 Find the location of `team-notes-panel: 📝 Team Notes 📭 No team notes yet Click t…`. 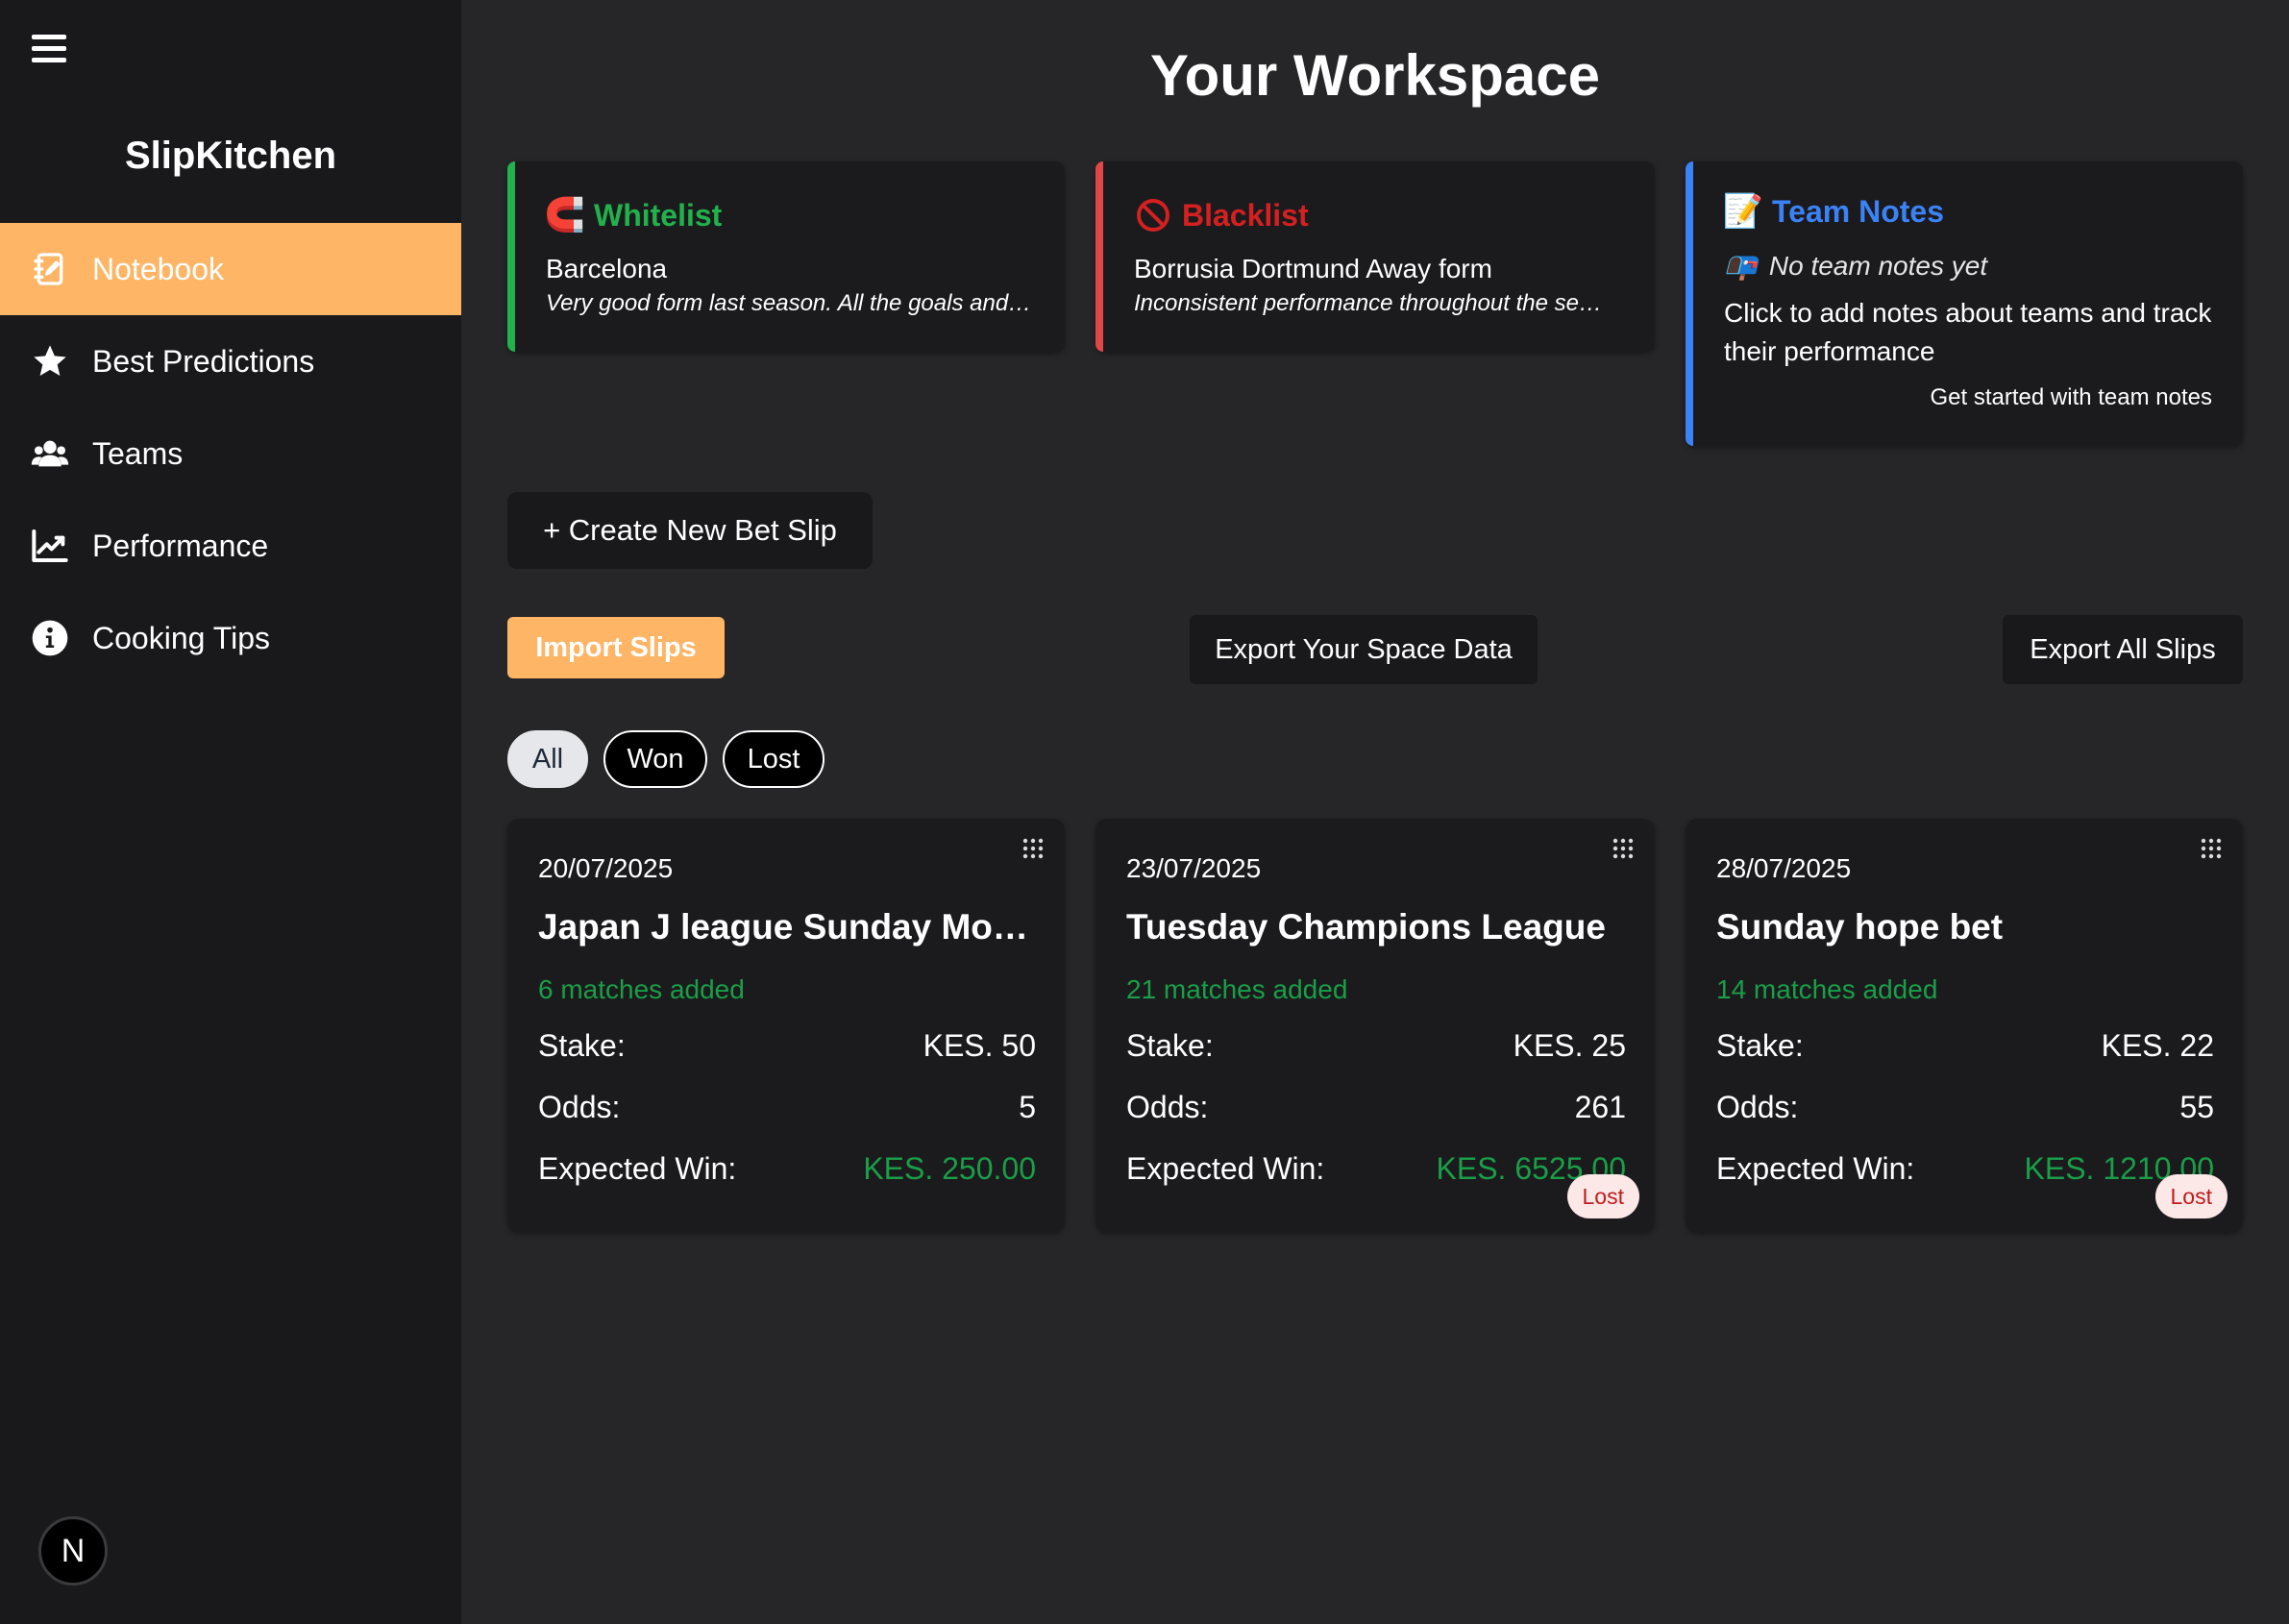

team-notes-panel: 📝 Team Notes 📭 No team notes yet Click t… is located at coordinates (1965, 304).